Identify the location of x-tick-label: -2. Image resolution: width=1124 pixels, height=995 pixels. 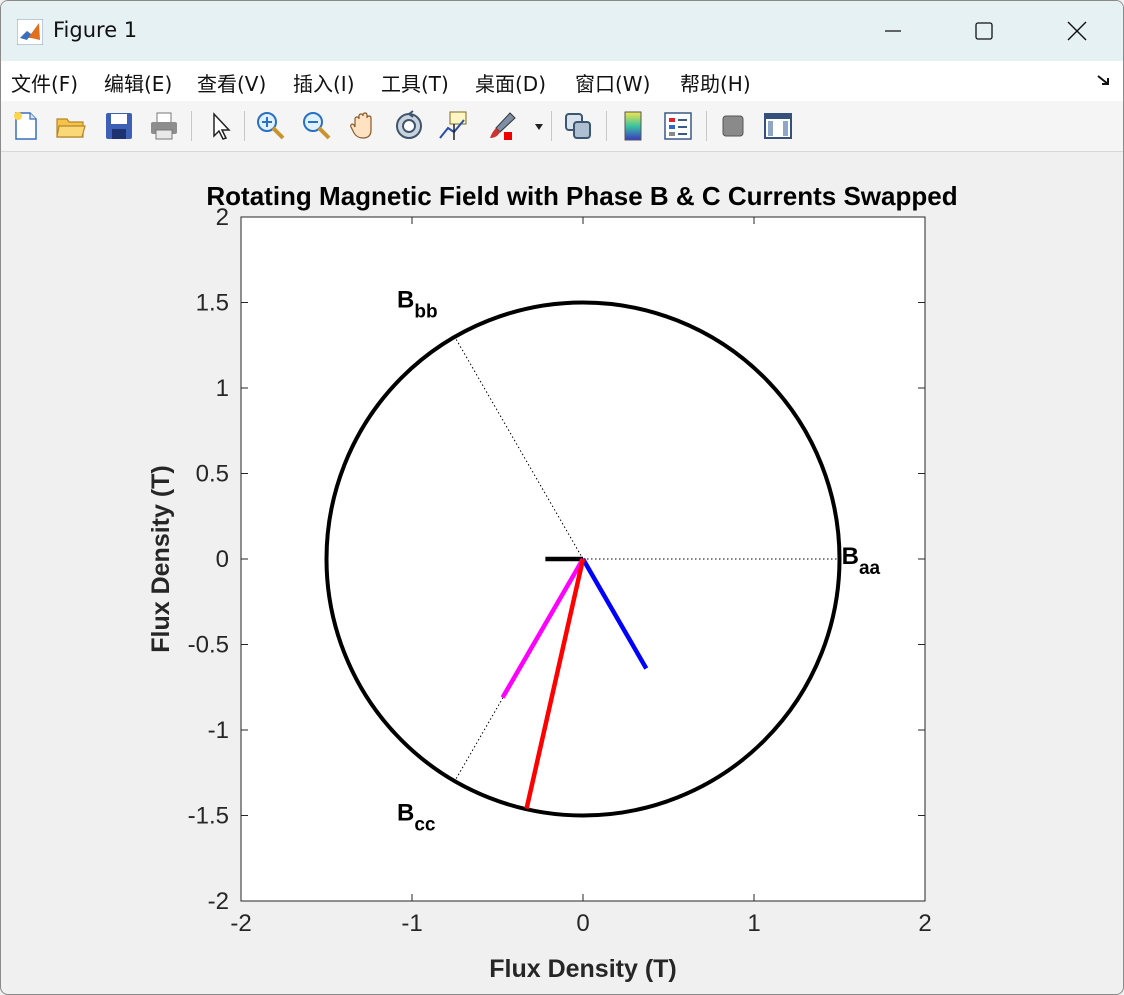
(240, 923).